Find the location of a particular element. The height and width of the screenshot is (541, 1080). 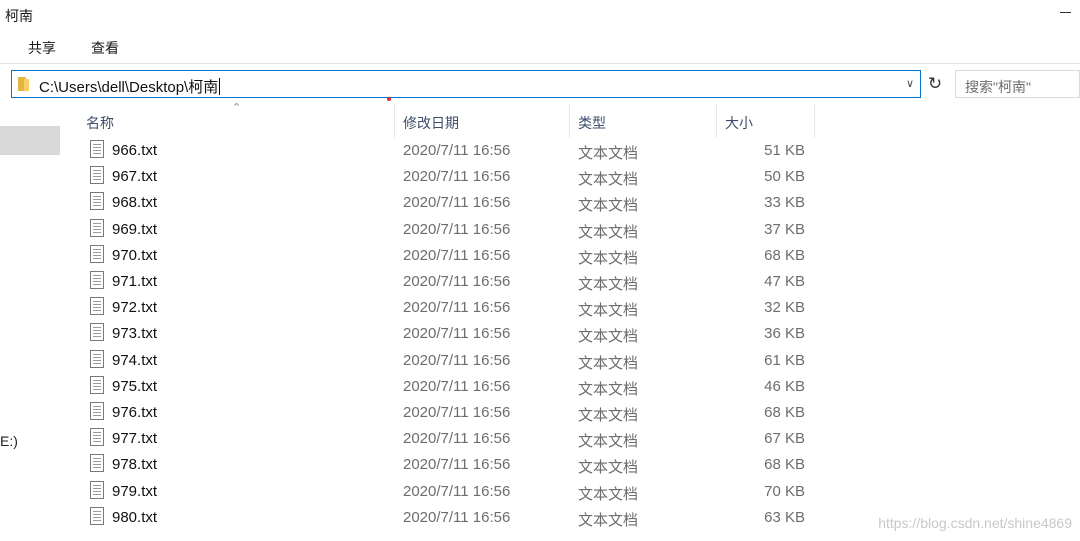

file-row: 970.txt 2020/7/11 16:56 文本文档 68 KB is located at coordinates (446, 256).